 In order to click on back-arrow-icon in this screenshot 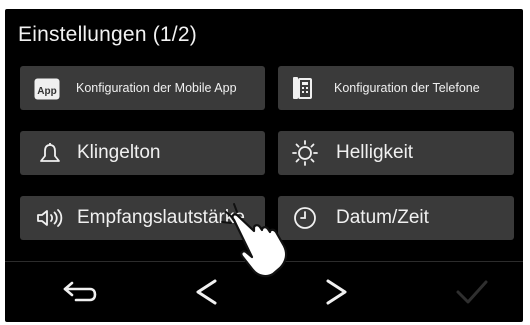, I will do `click(80, 294)`.